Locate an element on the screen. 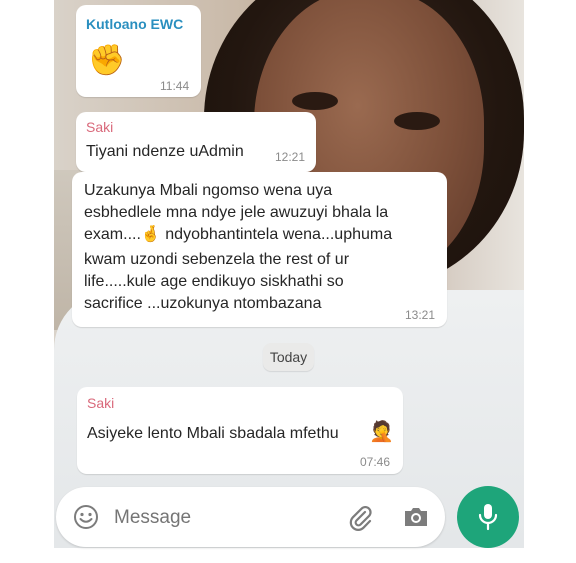 This screenshot has height=563, width=576. emoji-icon is located at coordinates (86, 517).